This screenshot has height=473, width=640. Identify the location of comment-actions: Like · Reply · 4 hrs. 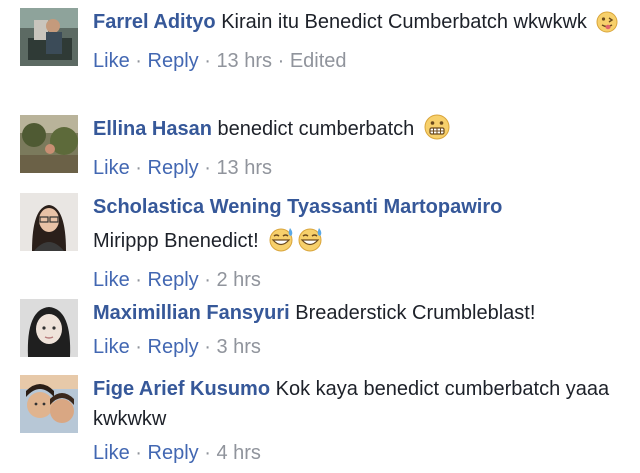
(361, 453).